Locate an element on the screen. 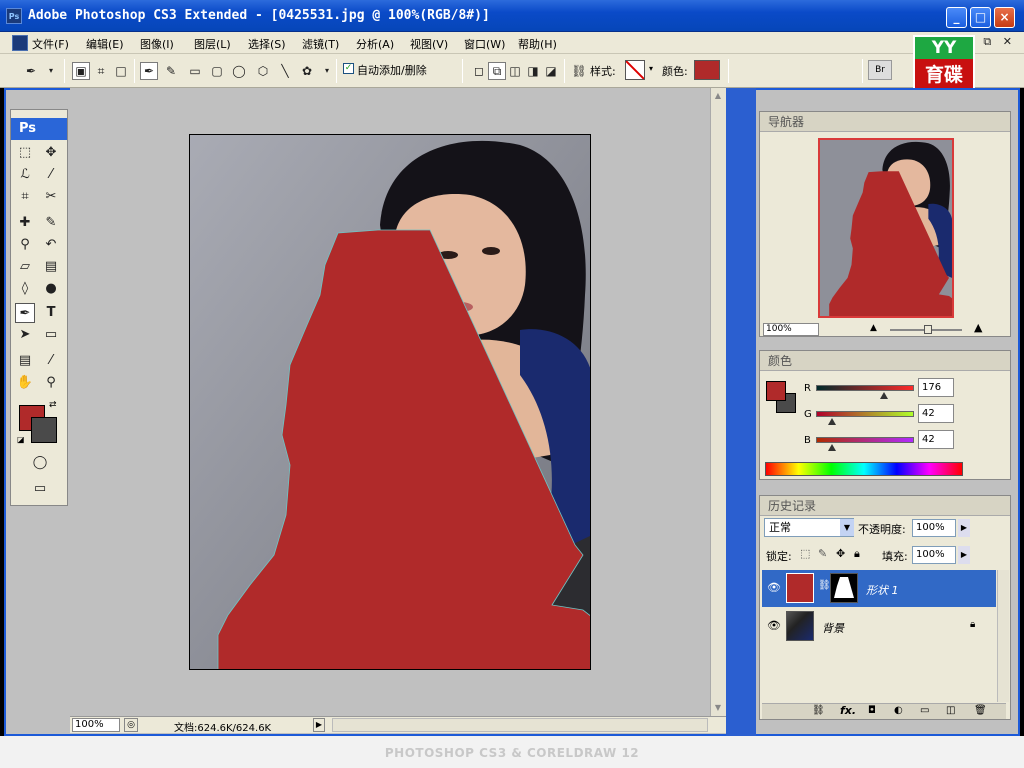 The height and width of the screenshot is (768, 1024). color-spectrum-bar is located at coordinates (864, 469).